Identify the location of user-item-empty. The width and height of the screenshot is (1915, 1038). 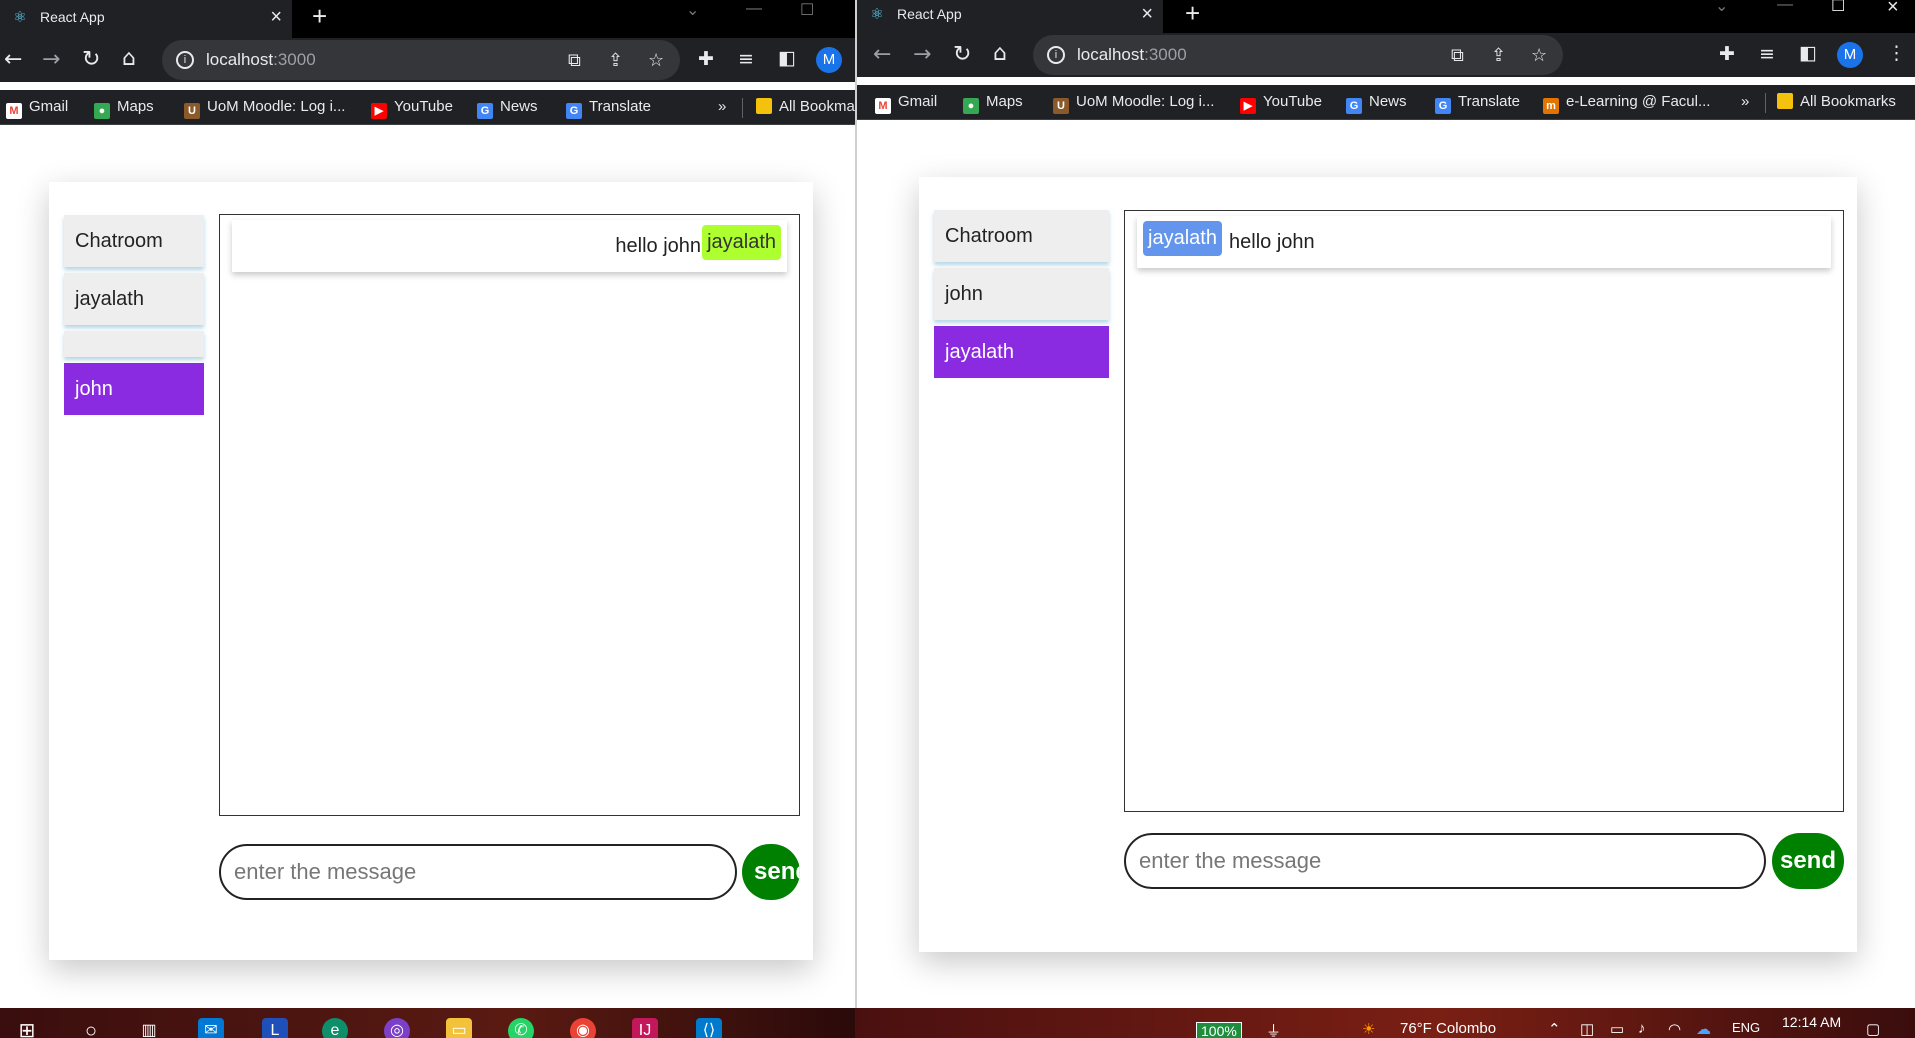
(134, 344).